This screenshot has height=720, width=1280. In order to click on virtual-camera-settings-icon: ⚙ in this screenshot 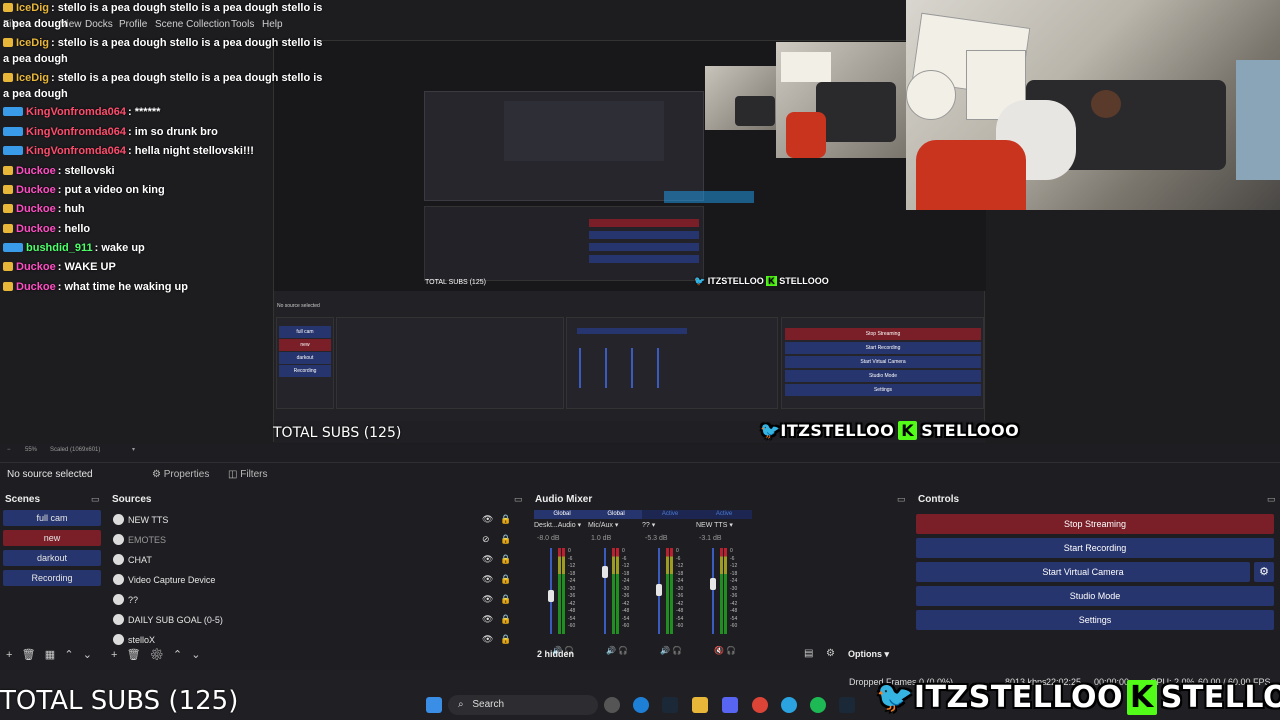, I will do `click(1264, 572)`.